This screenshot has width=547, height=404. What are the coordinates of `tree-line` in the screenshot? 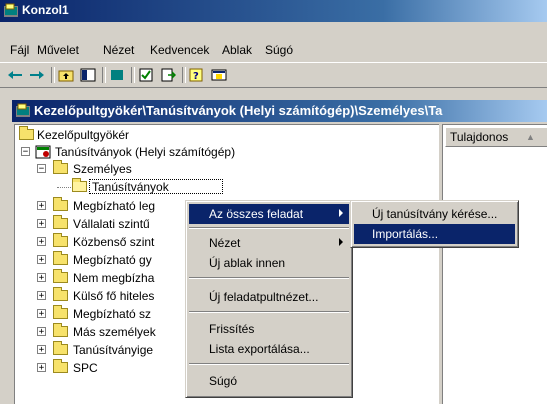 It's located at (64, 187).